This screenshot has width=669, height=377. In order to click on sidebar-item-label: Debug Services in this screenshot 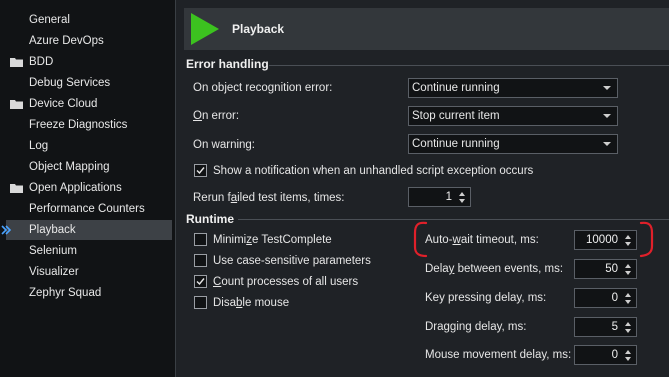, I will do `click(70, 83)`.